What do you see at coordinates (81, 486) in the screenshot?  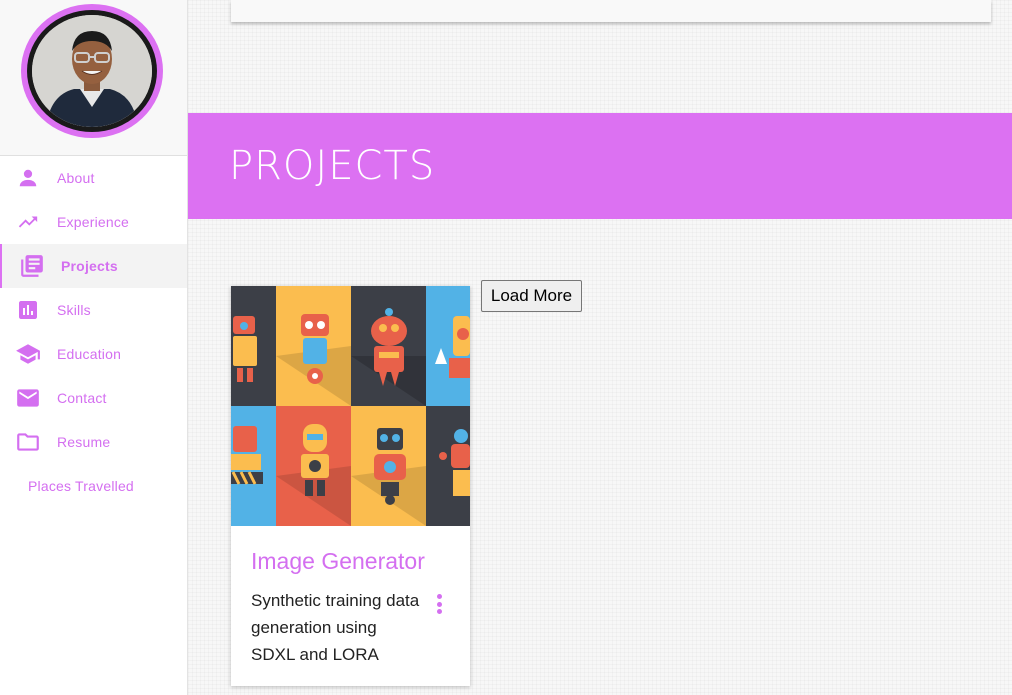 I see `sidebar-item-label: Places Travelled` at bounding box center [81, 486].